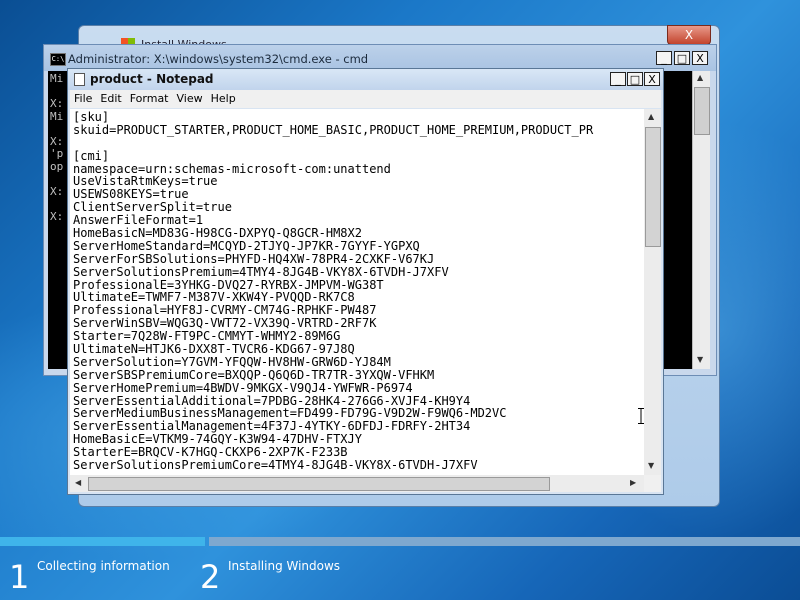  What do you see at coordinates (190, 97) in the screenshot?
I see `menu-view: View` at bounding box center [190, 97].